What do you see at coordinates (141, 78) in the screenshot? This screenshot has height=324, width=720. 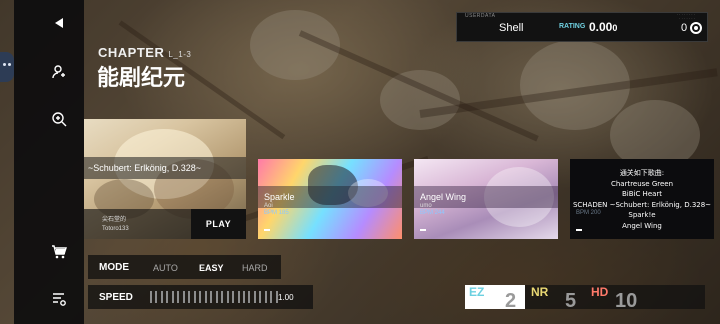 I see `chapter-title: 能剧纪元` at bounding box center [141, 78].